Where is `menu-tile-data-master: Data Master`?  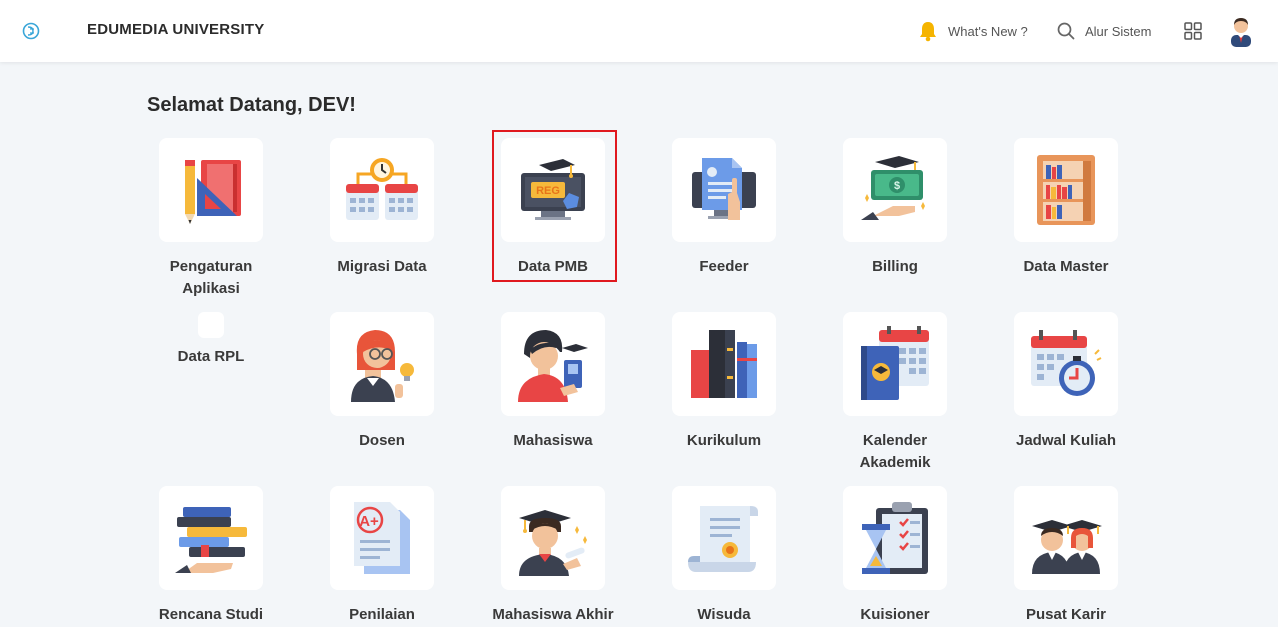
menu-tile-data-master: Data Master is located at coordinates (1066, 208).